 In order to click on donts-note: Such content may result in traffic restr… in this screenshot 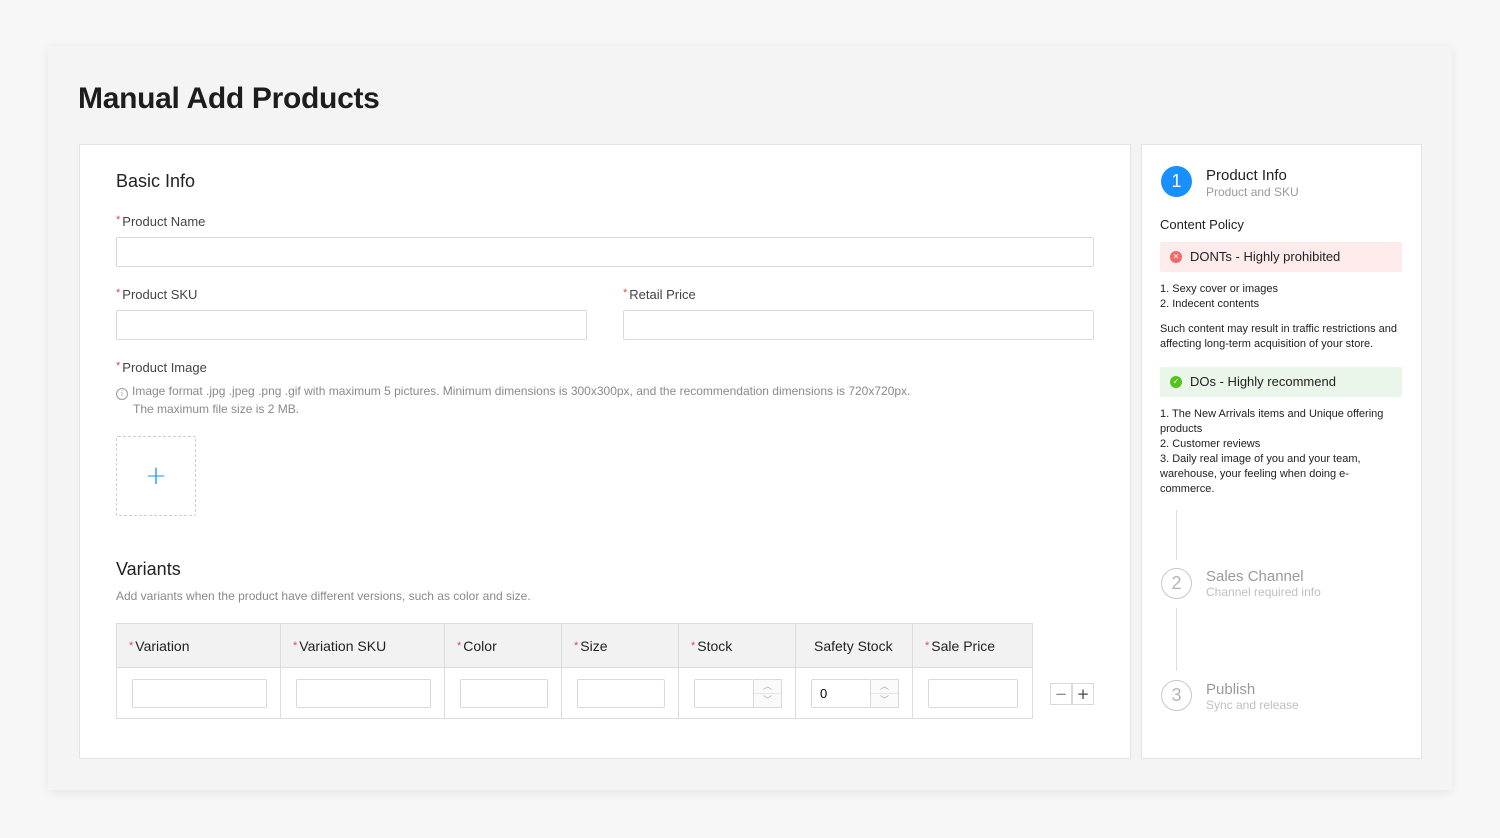, I will do `click(1279, 336)`.